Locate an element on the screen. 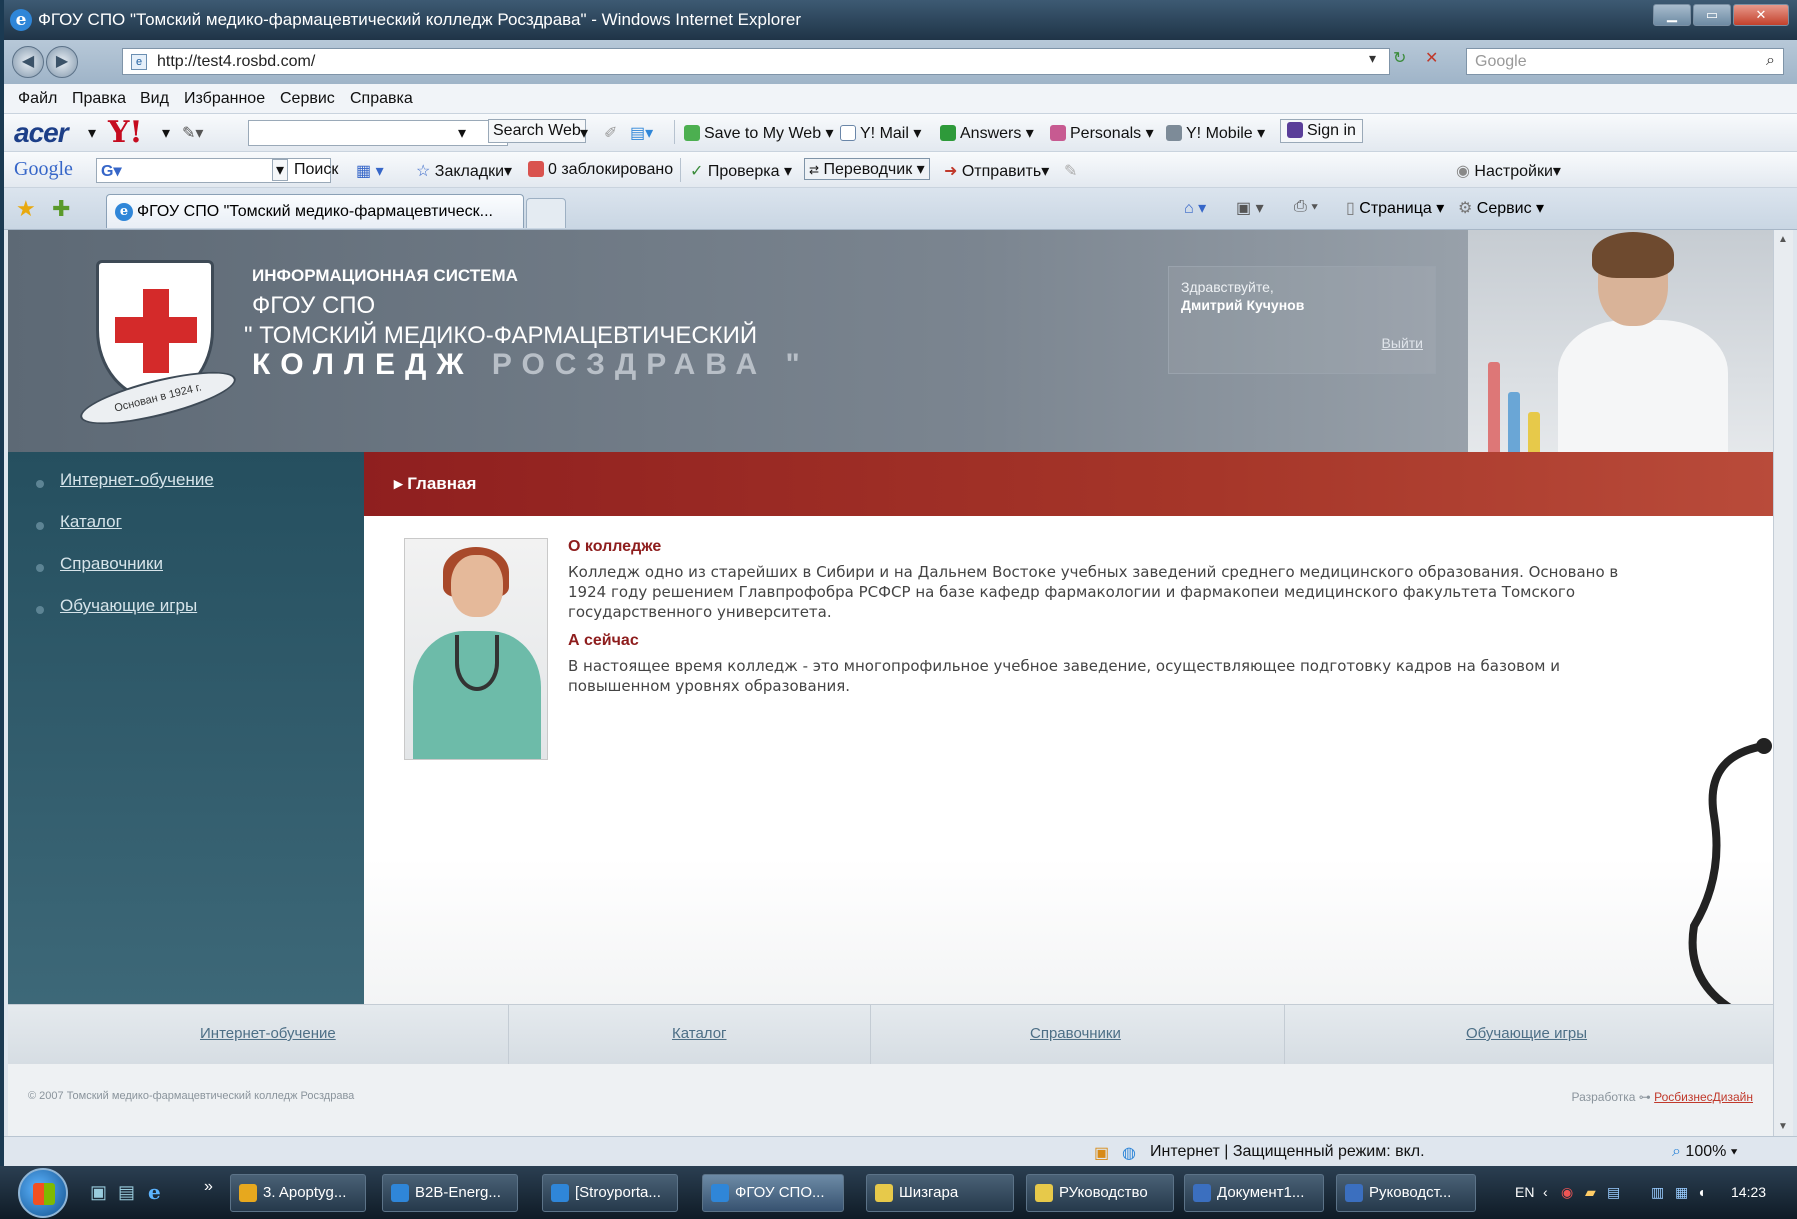 The width and height of the screenshot is (1797, 1219). menu-edit: Правка is located at coordinates (99, 99).